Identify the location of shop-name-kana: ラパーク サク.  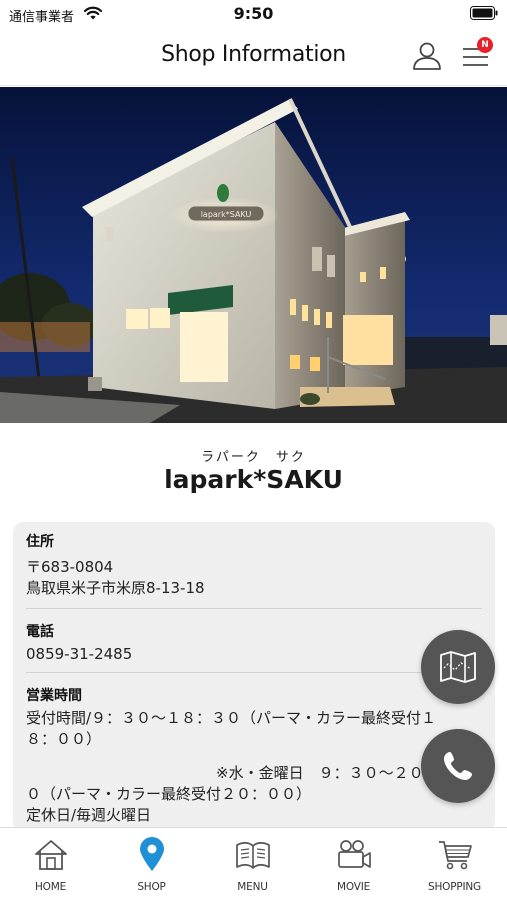
(253, 457).